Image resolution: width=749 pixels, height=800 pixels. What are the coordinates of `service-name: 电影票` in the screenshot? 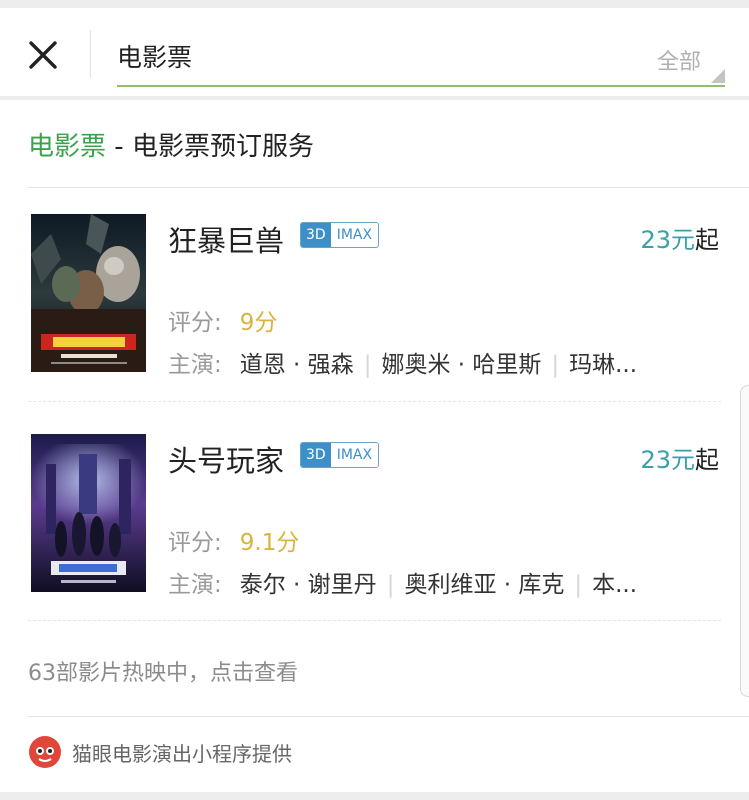 It's located at (67, 147).